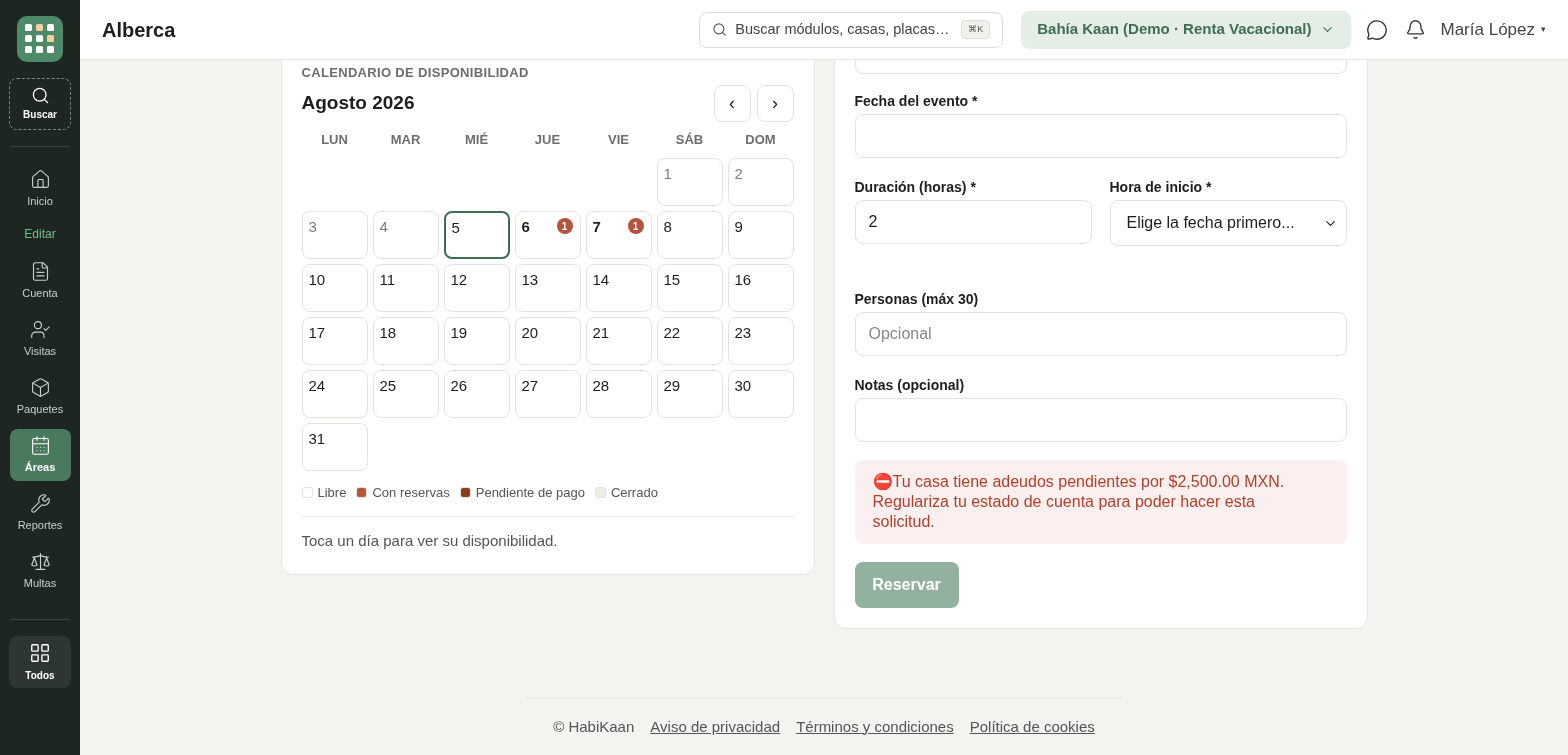  What do you see at coordinates (40, 652) in the screenshot?
I see `grid-icon` at bounding box center [40, 652].